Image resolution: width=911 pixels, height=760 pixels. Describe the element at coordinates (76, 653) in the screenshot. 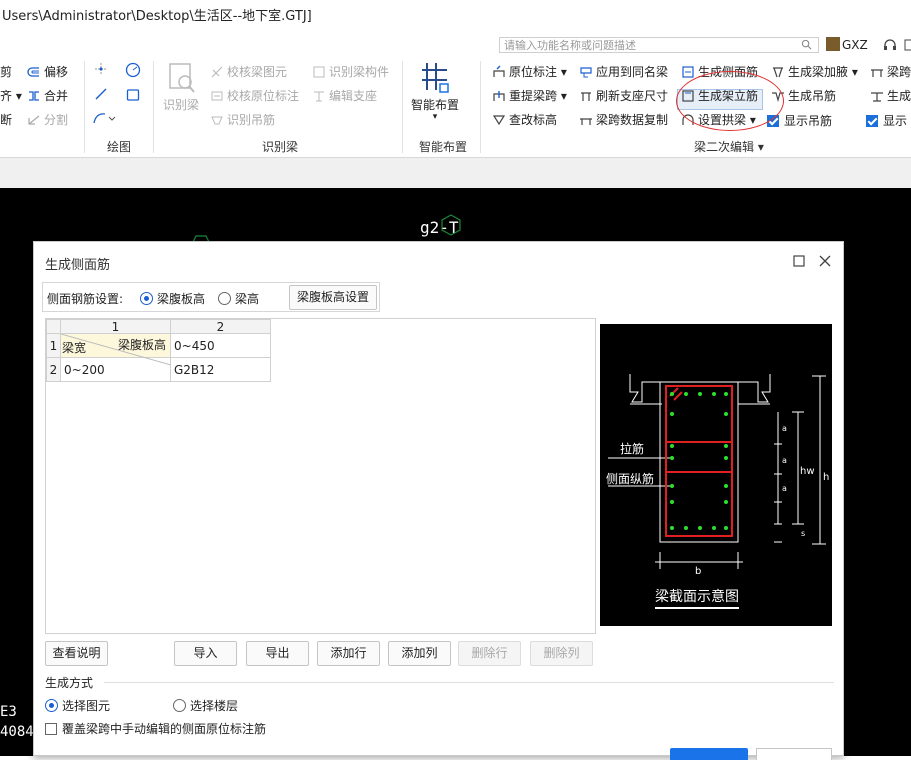

I see `help-button: 查看说明` at that location.